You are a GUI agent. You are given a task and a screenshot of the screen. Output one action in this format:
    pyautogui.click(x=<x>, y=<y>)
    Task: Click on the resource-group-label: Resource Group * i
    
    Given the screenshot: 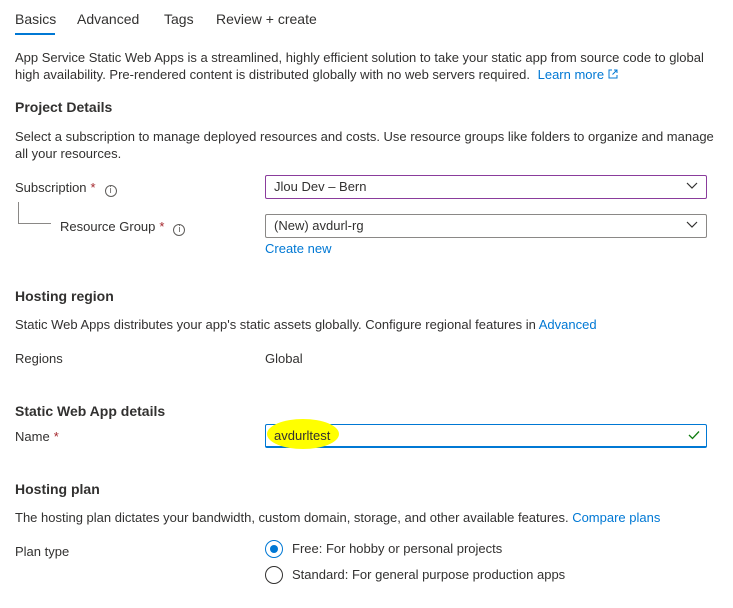 What is the action you would take?
    pyautogui.click(x=123, y=227)
    